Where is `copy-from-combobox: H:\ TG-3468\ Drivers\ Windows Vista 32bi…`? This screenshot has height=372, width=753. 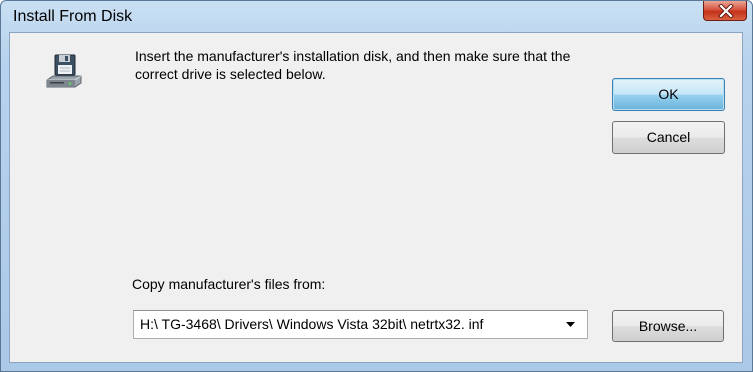
copy-from-combobox: H:\ TG-3468\ Drivers\ Windows Vista 32bi… is located at coordinates (360, 324).